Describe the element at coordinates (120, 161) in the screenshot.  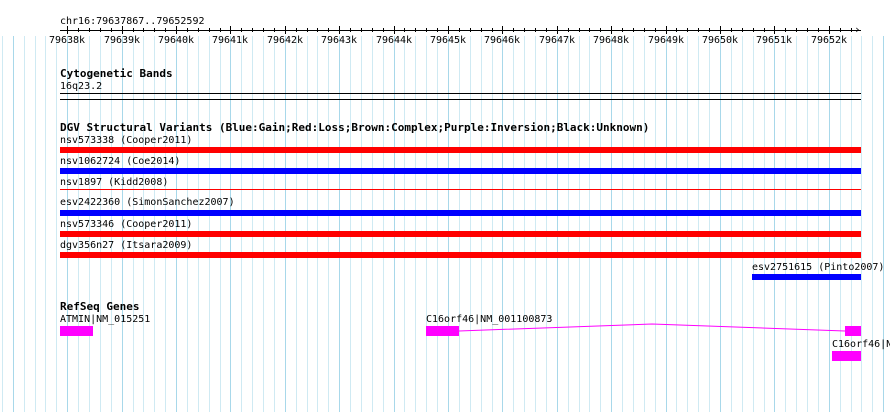
I see `variant-label: nsv1062724 (Coe2014)` at that location.